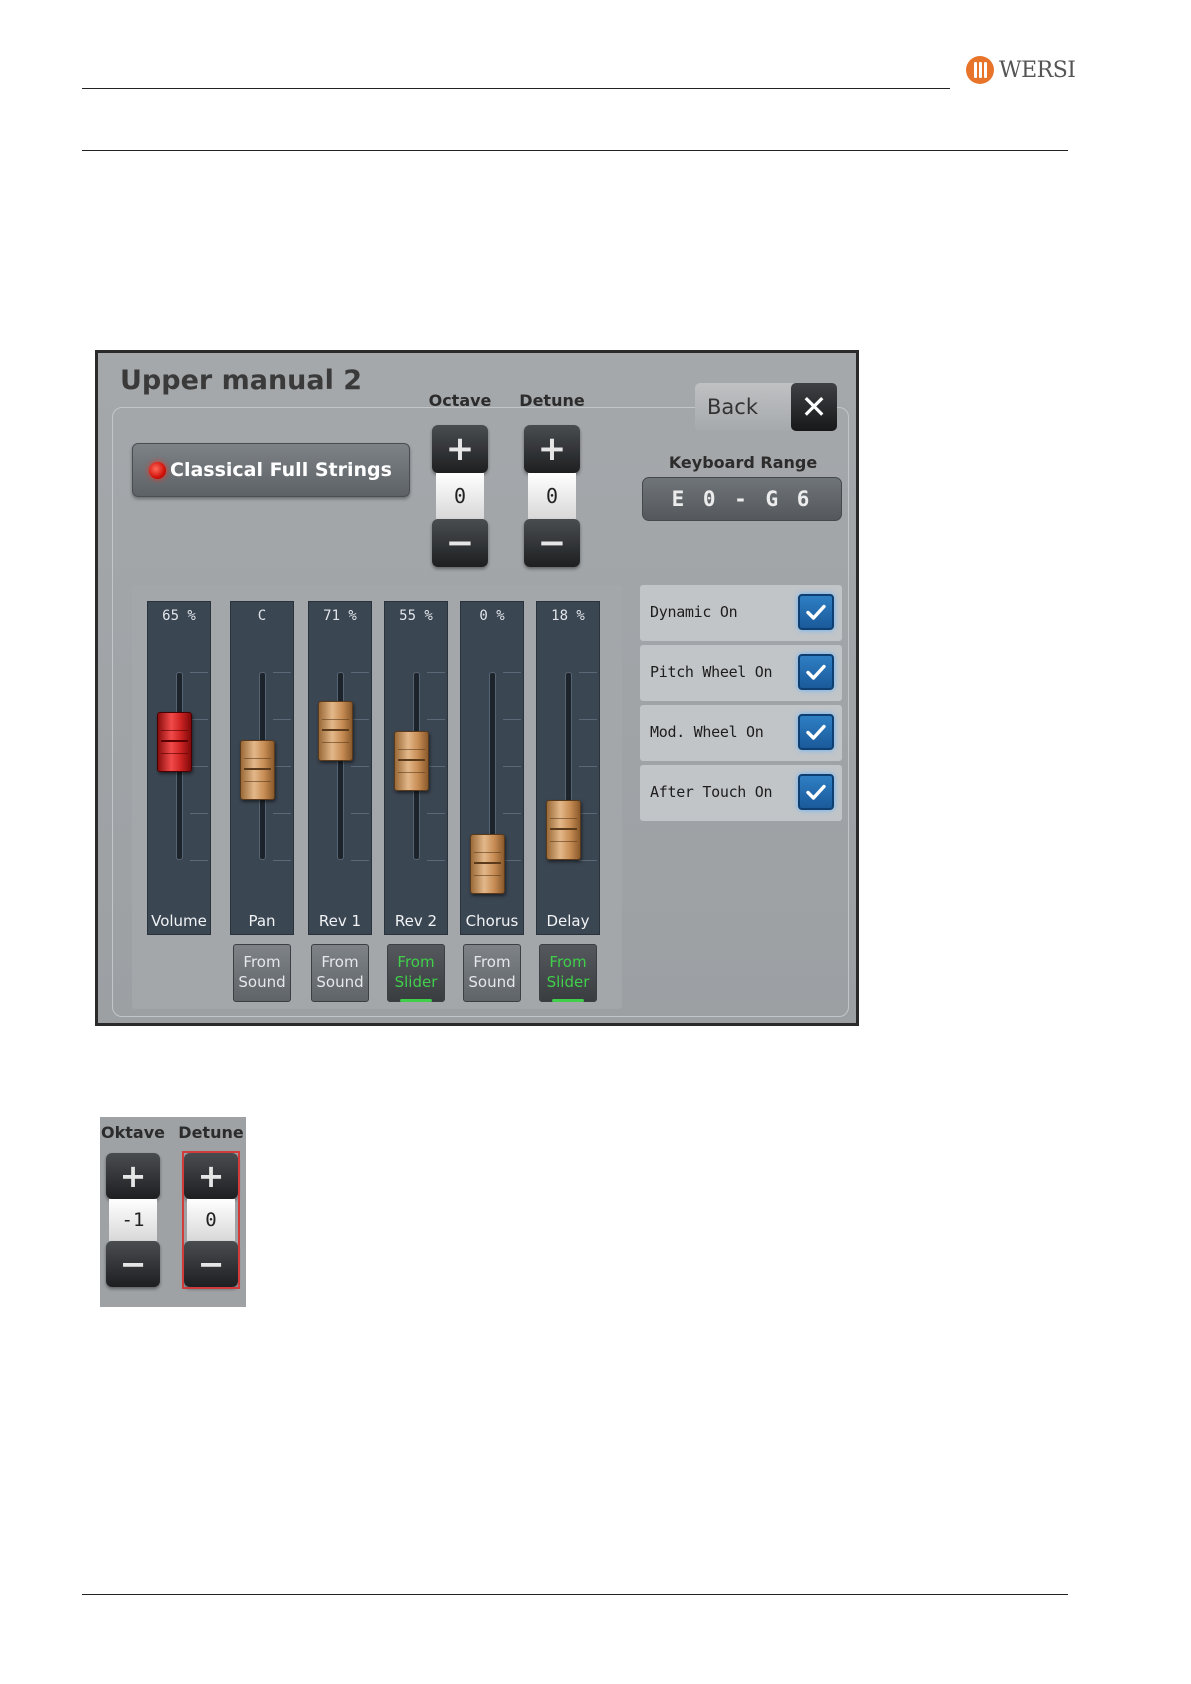 Image resolution: width=1191 pixels, height=1684 pixels. What do you see at coordinates (281, 470) in the screenshot?
I see `sound-name: Classical Full Strings` at bounding box center [281, 470].